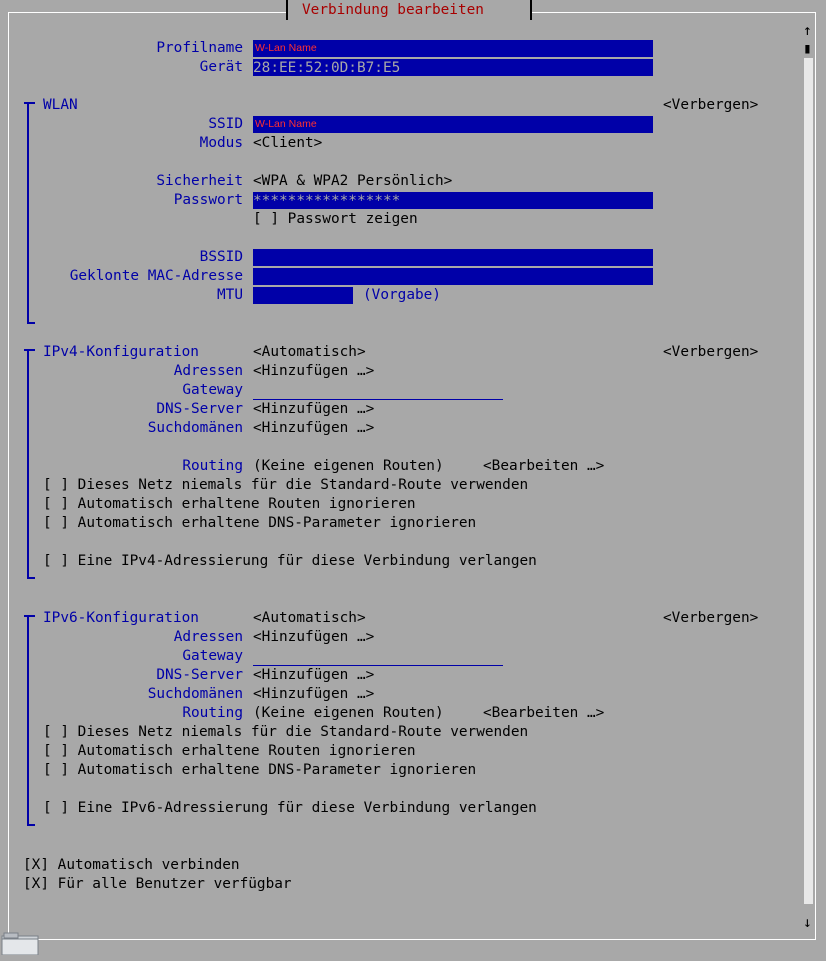 The image size is (826, 961). What do you see at coordinates (212, 466) in the screenshot?
I see `ipv4-routing-label: Routing` at bounding box center [212, 466].